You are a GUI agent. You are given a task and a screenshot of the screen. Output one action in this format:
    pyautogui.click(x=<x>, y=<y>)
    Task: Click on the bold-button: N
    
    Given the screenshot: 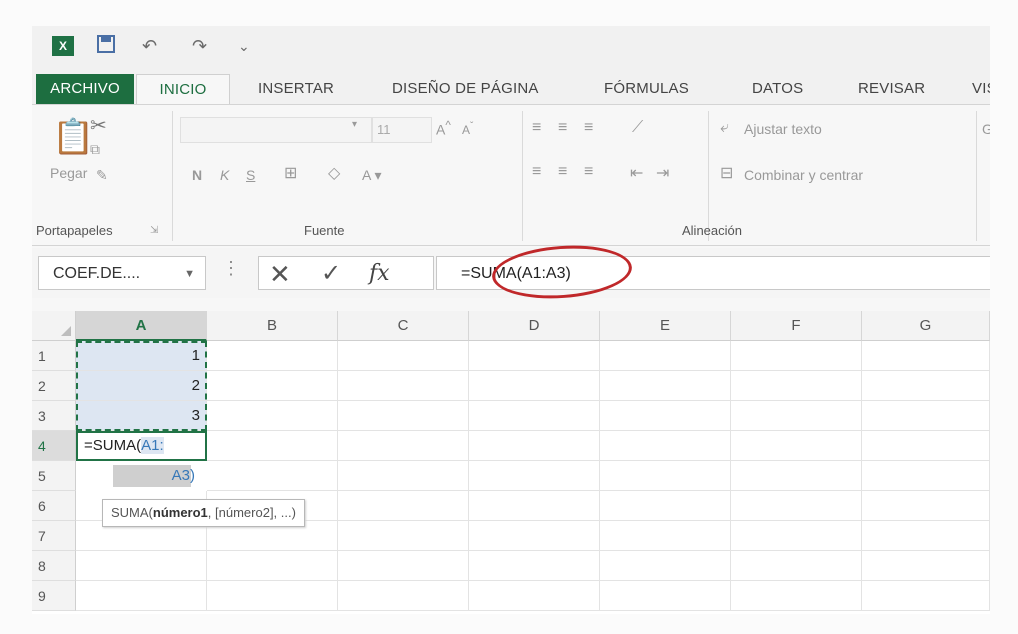 What is the action you would take?
    pyautogui.click(x=197, y=175)
    